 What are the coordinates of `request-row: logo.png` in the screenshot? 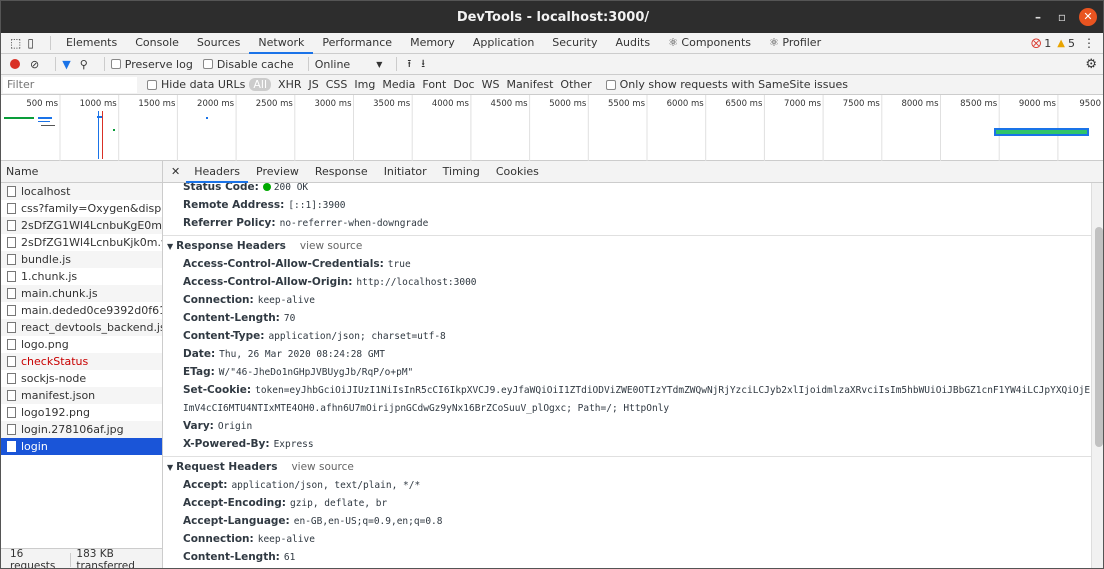 It's located at (81, 344).